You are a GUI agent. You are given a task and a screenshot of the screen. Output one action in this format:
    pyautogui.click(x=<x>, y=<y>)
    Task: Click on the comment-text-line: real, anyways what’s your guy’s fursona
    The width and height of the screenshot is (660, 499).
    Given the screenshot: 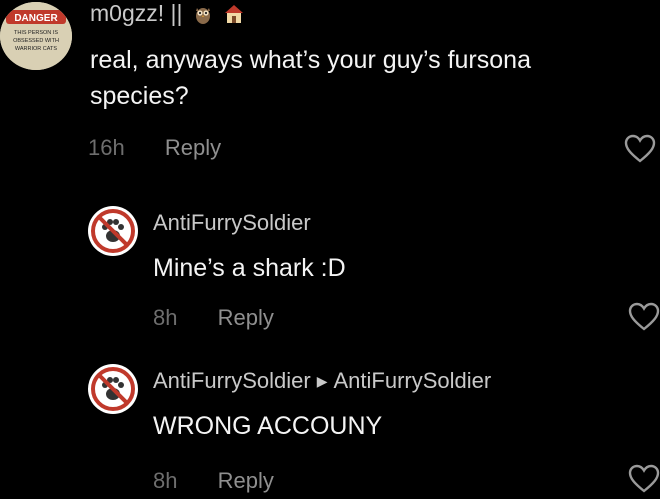 What is the action you would take?
    pyautogui.click(x=310, y=60)
    